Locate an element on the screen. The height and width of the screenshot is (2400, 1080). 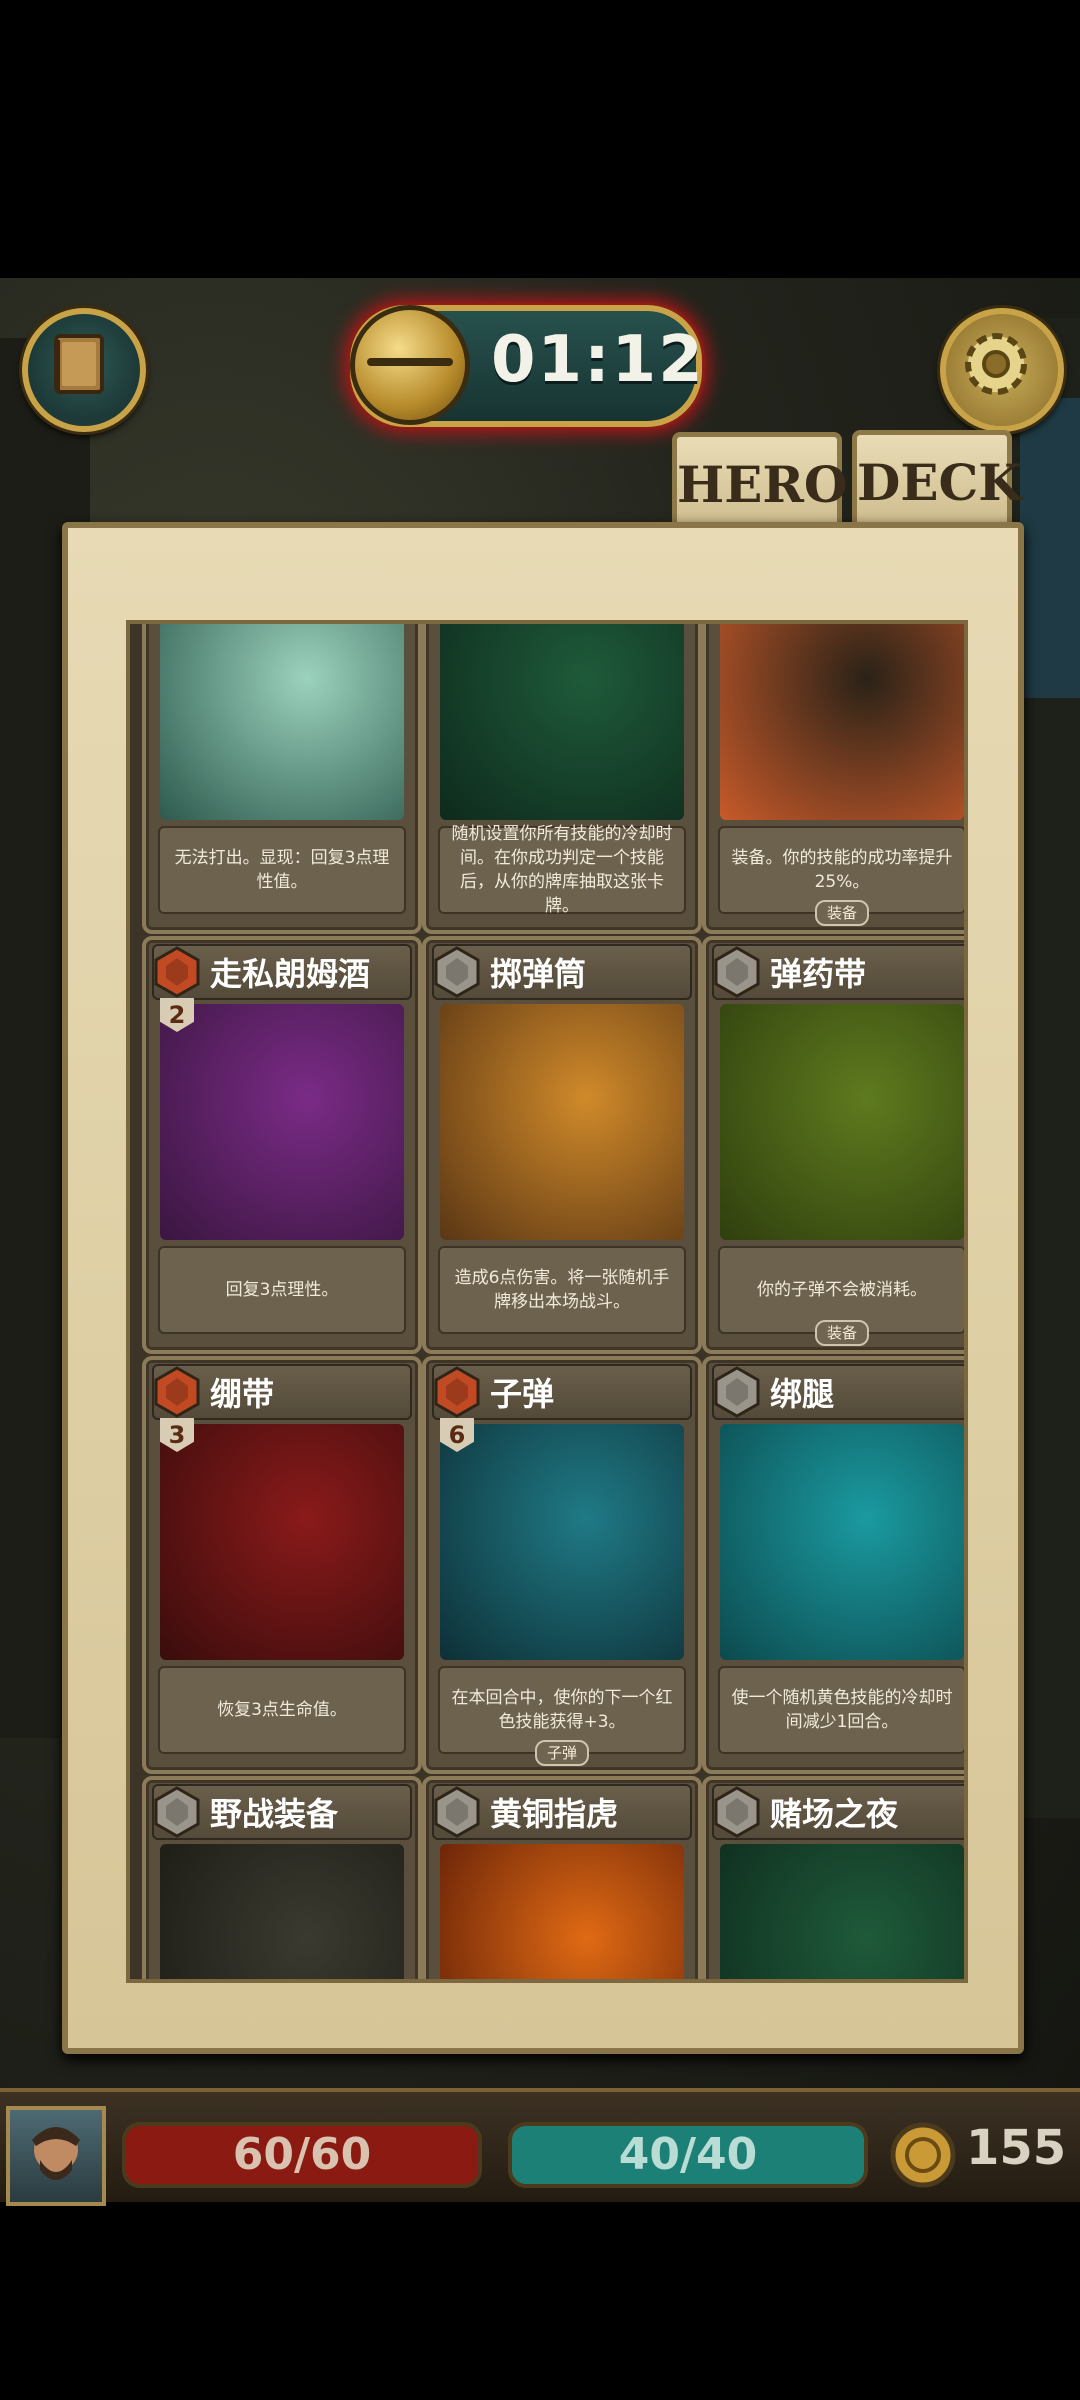
card: 无法打出。显现：回复3点理性值。 is located at coordinates (282, 779).